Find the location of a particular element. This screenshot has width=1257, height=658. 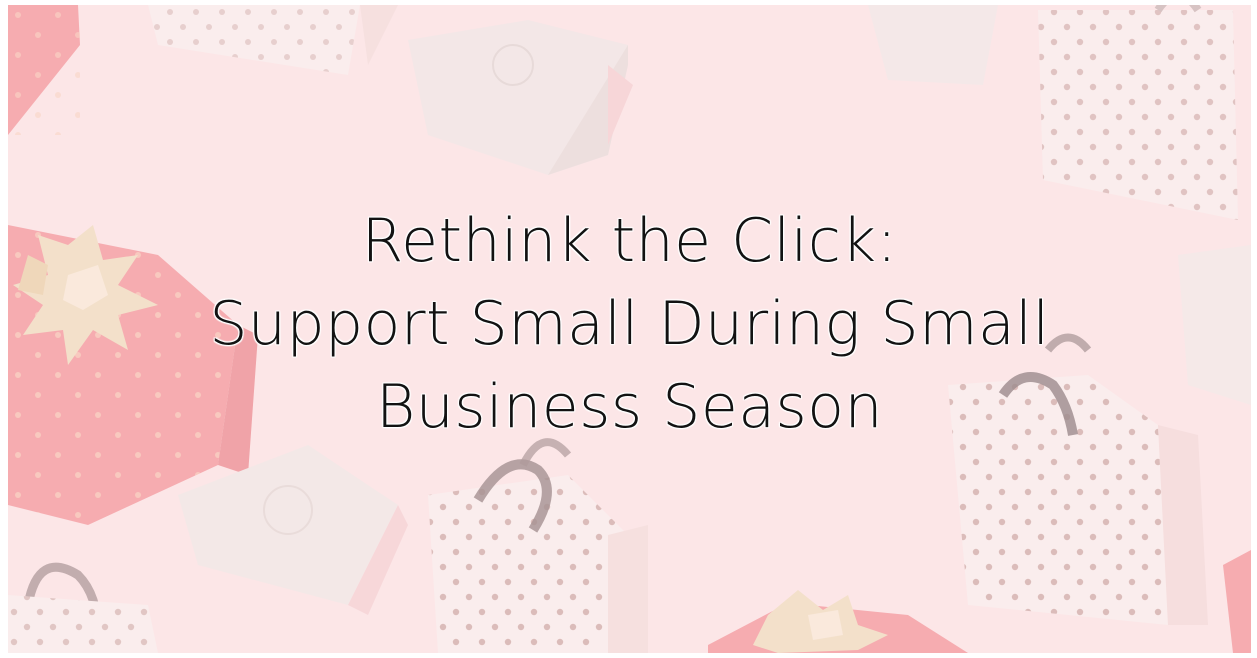

headline-line-1: Rethink the Click: is located at coordinates (629, 241).